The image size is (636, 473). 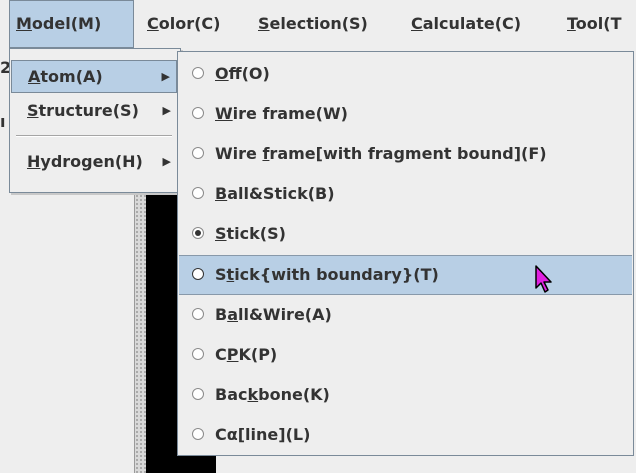 What do you see at coordinates (221, 354) in the screenshot?
I see `item-label-pre: C` at bounding box center [221, 354].